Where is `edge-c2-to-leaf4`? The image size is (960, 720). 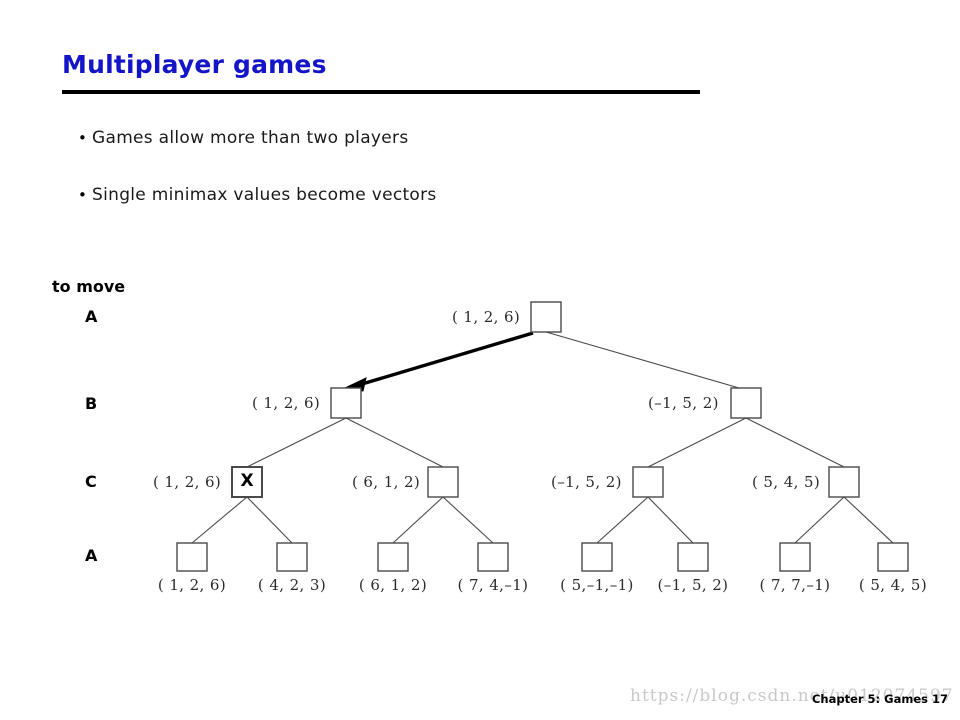
edge-c2-to-leaf4 is located at coordinates (468, 520).